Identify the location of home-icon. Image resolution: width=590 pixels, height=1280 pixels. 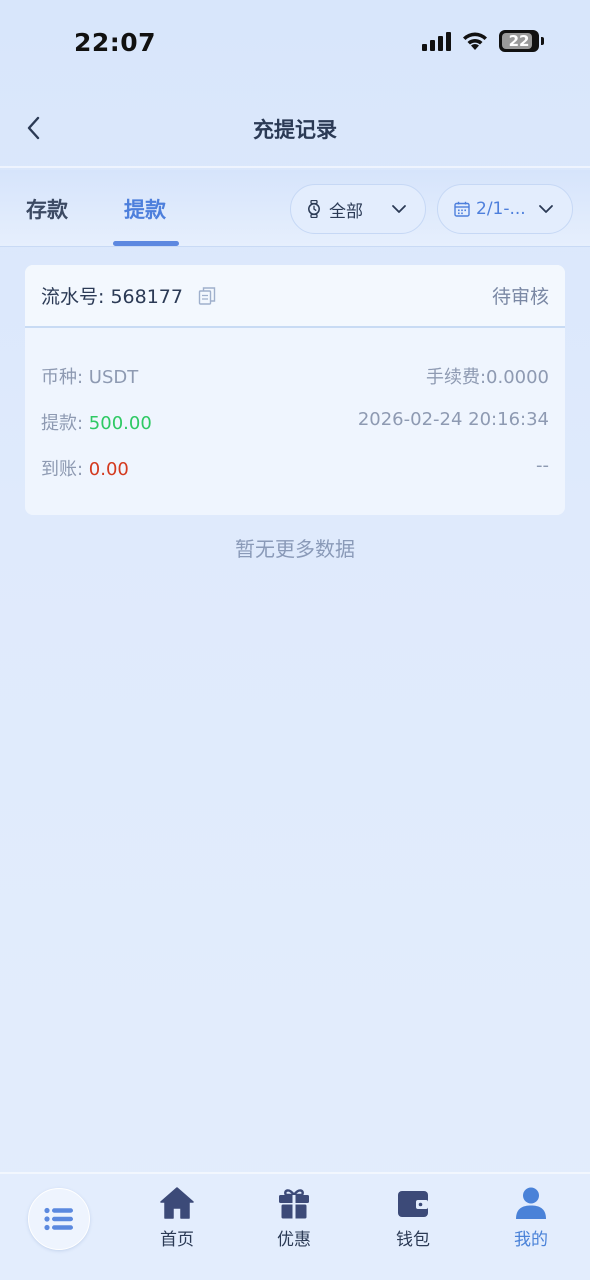
(177, 1203).